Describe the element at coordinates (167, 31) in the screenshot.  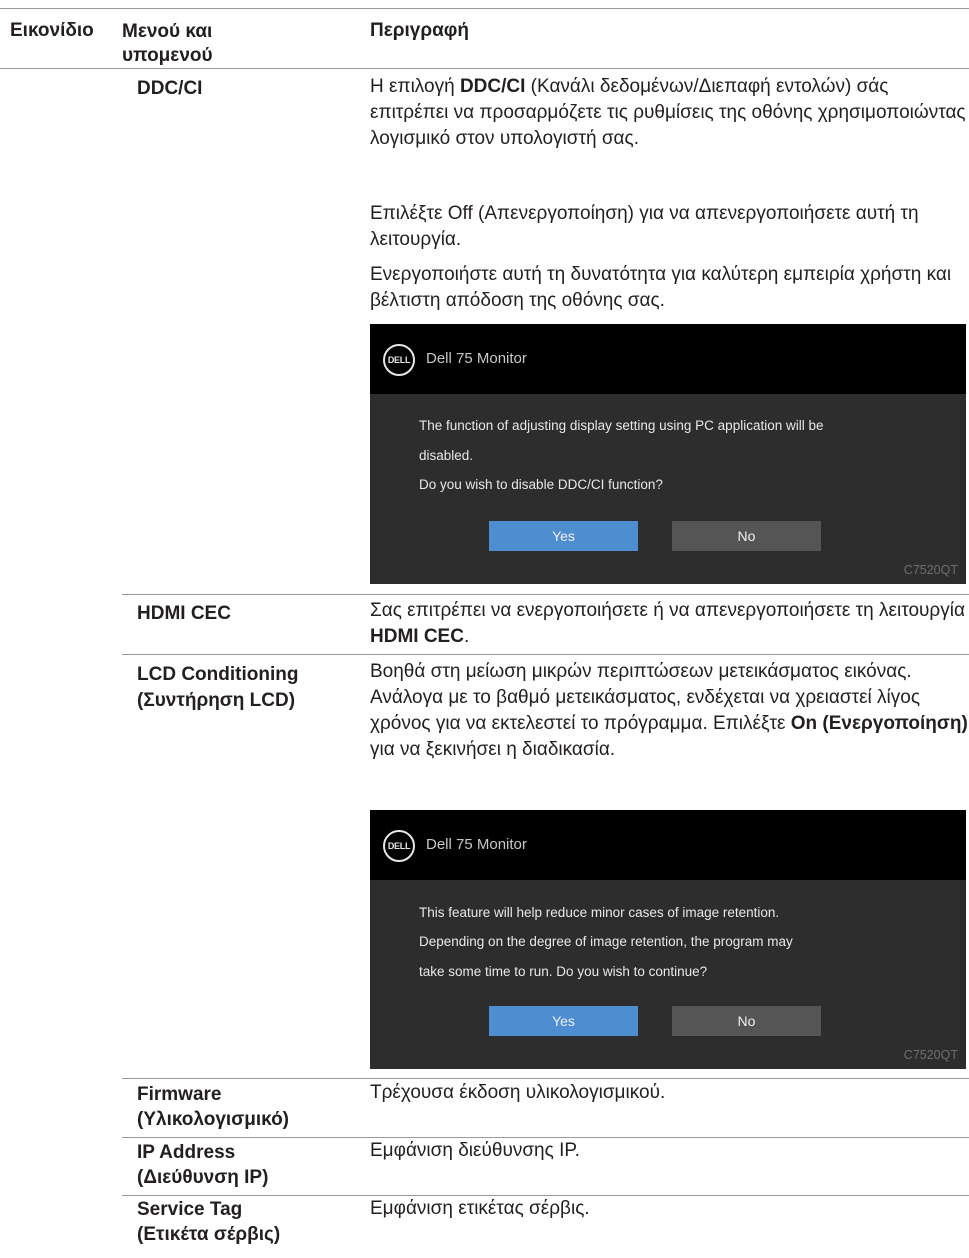
I see `header-menu-line1: Μενού και` at that location.